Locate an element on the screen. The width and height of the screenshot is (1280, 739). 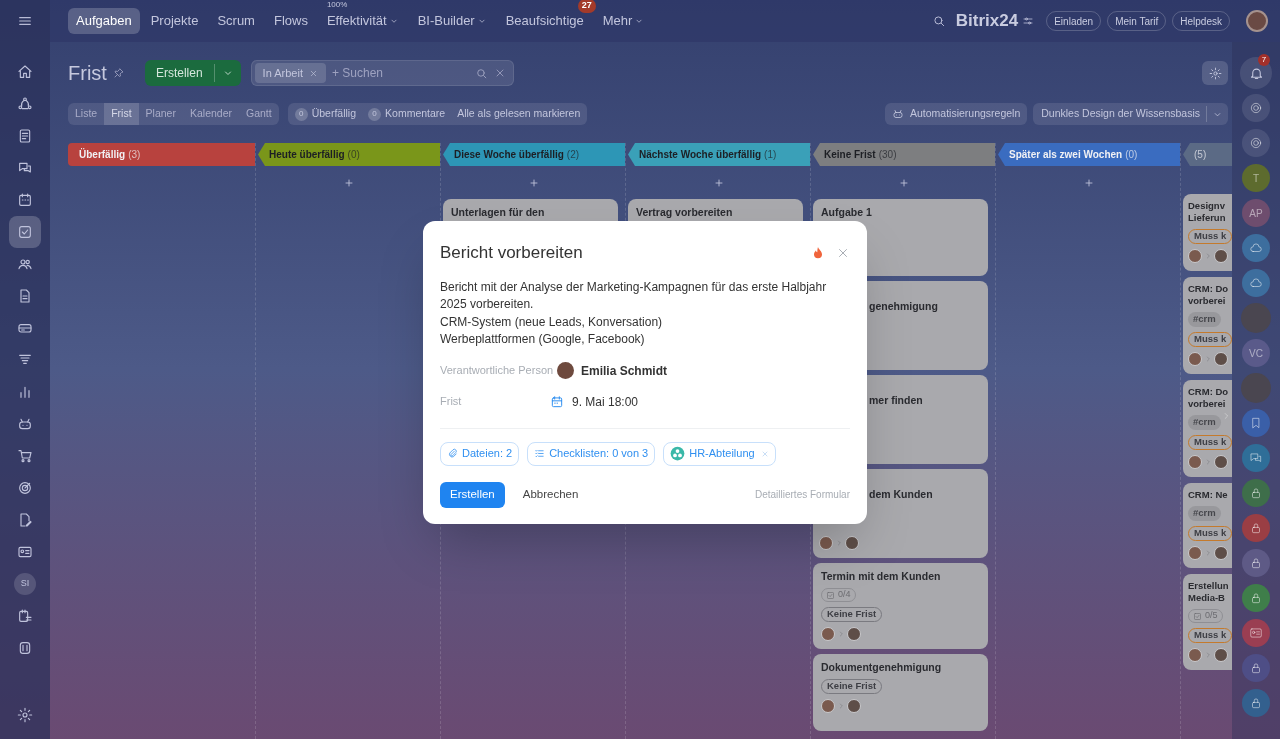
notifications-button: 7 is located at coordinates (1256, 73).